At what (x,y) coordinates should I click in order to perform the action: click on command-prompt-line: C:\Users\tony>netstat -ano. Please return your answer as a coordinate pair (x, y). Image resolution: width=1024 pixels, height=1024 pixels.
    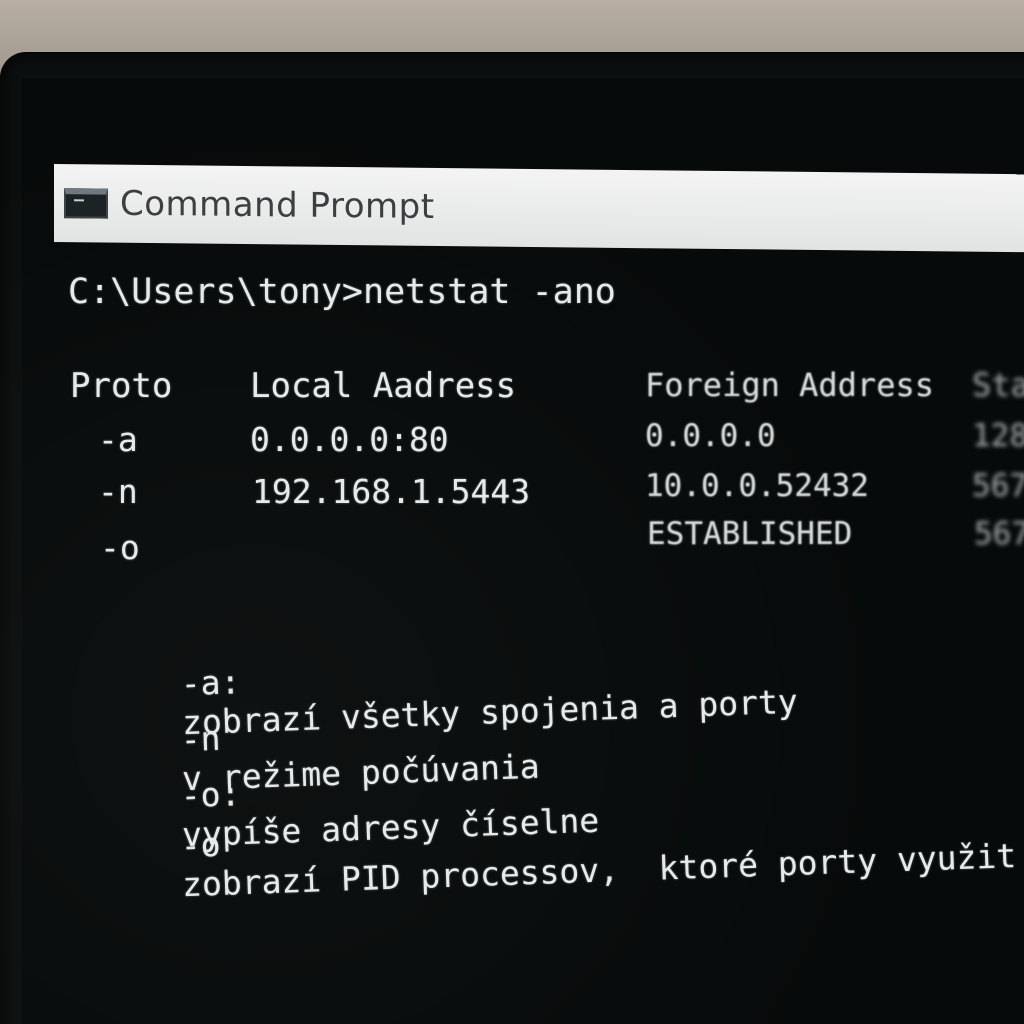
    Looking at the image, I should click on (342, 292).